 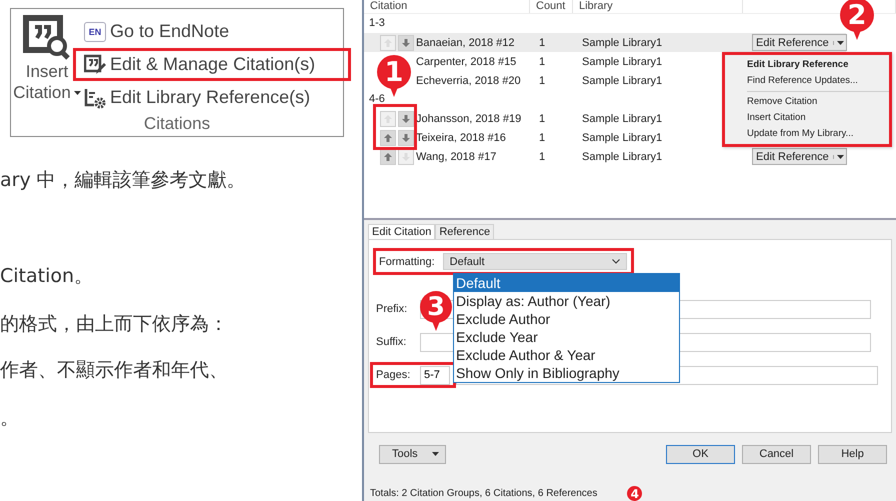 What do you see at coordinates (394, 375) in the screenshot?
I see `field-label: Pages:` at bounding box center [394, 375].